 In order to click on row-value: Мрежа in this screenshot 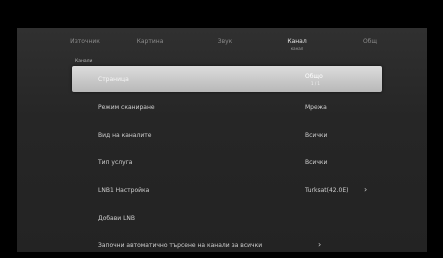, I will do `click(316, 107)`.